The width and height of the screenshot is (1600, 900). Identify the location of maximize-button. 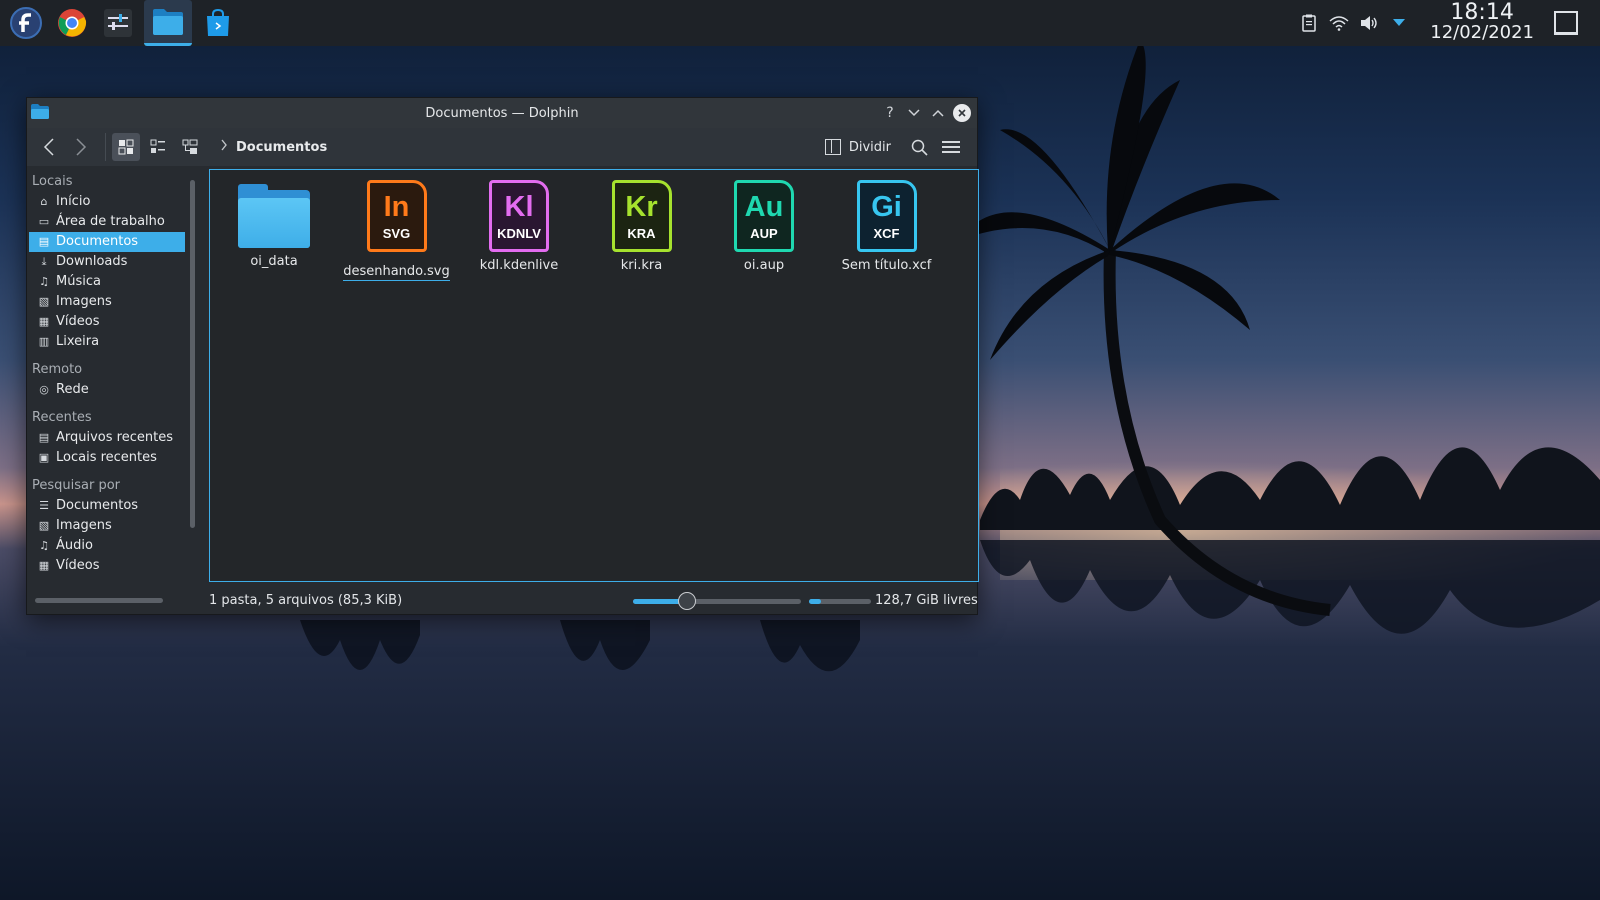
(938, 113).